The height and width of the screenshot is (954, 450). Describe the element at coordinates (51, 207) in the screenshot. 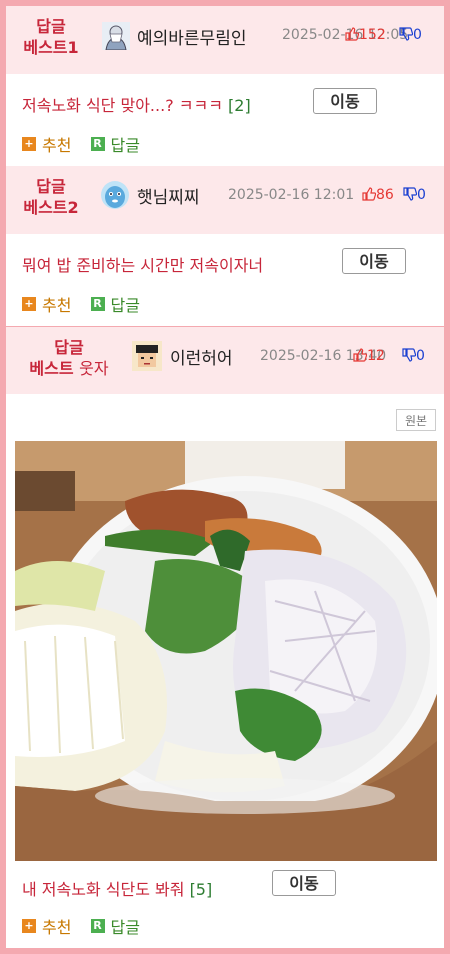

I see `rank-number: 베스트2` at that location.